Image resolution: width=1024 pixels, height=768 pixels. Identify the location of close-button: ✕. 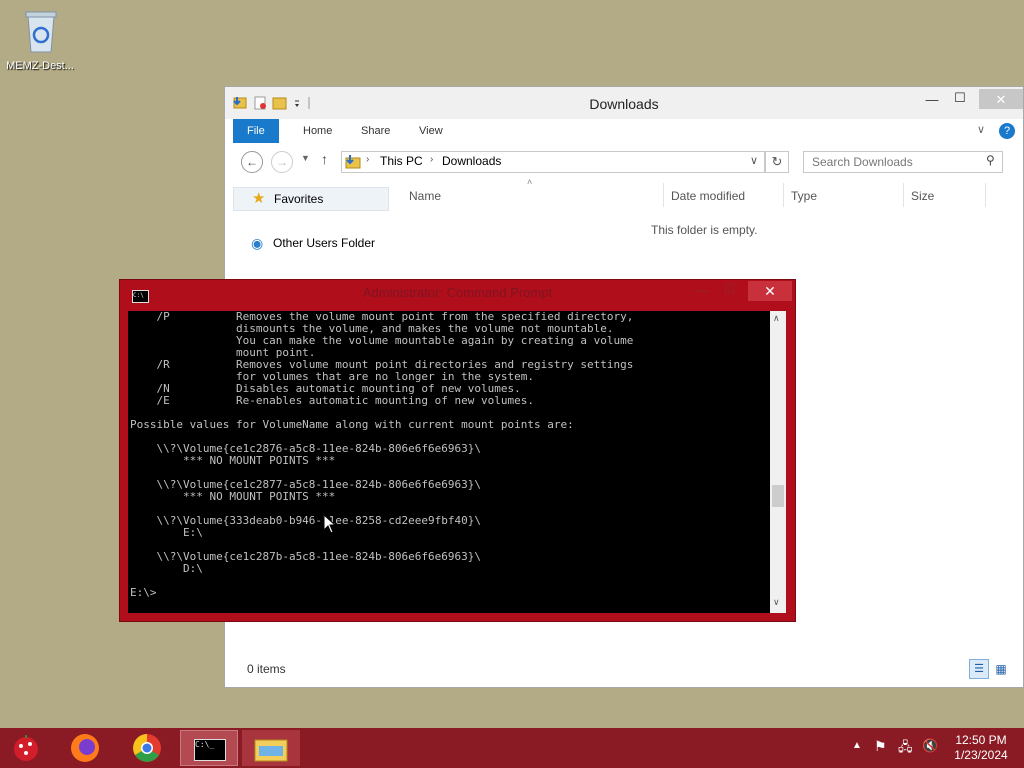
(1001, 99).